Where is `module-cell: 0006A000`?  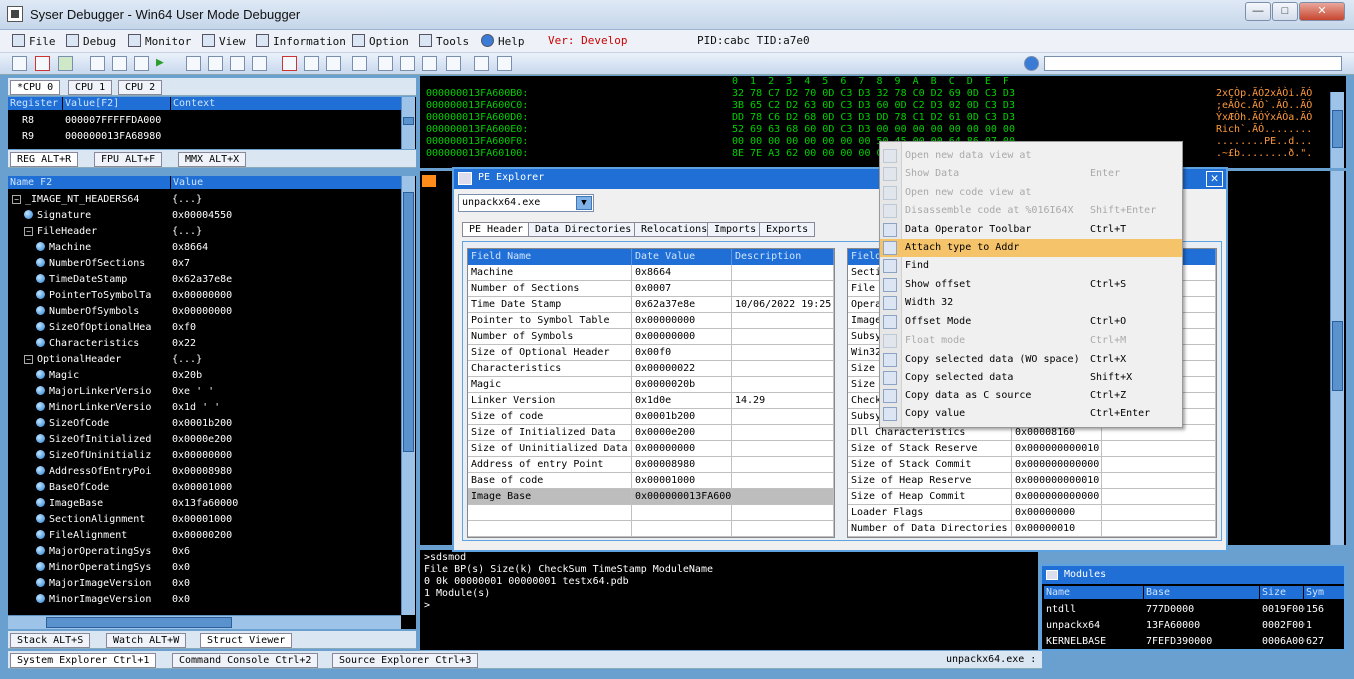
module-cell: 0006A000 is located at coordinates (1283, 642).